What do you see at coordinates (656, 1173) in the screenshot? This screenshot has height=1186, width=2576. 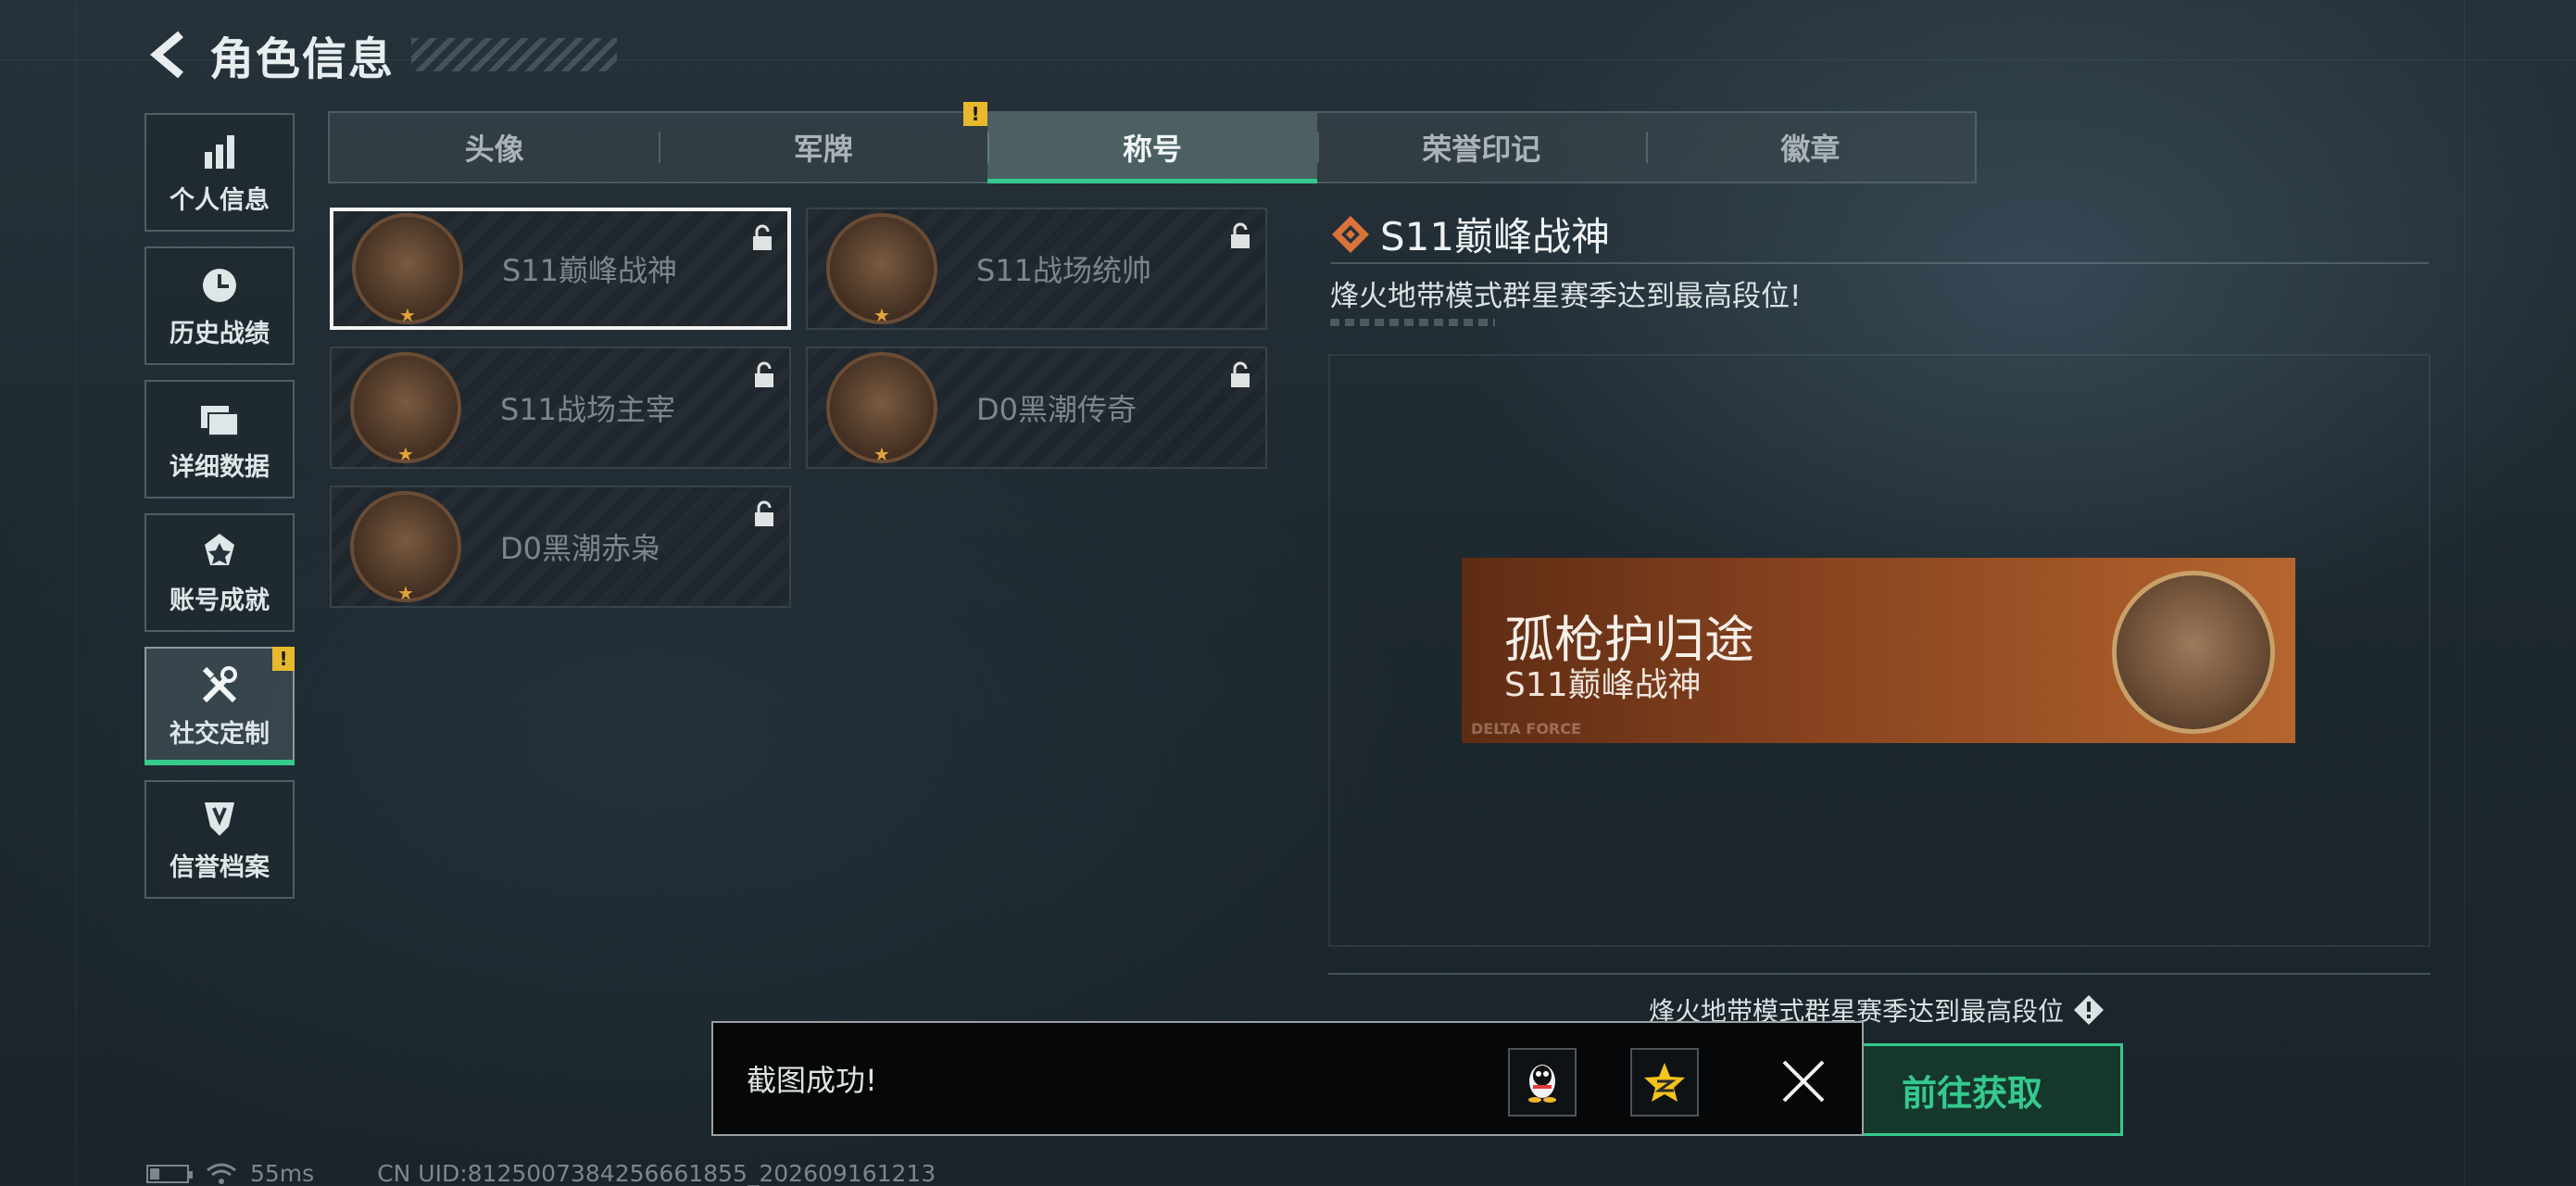 I see `user-uid: CN UID:8125007384256661855_202609161213` at bounding box center [656, 1173].